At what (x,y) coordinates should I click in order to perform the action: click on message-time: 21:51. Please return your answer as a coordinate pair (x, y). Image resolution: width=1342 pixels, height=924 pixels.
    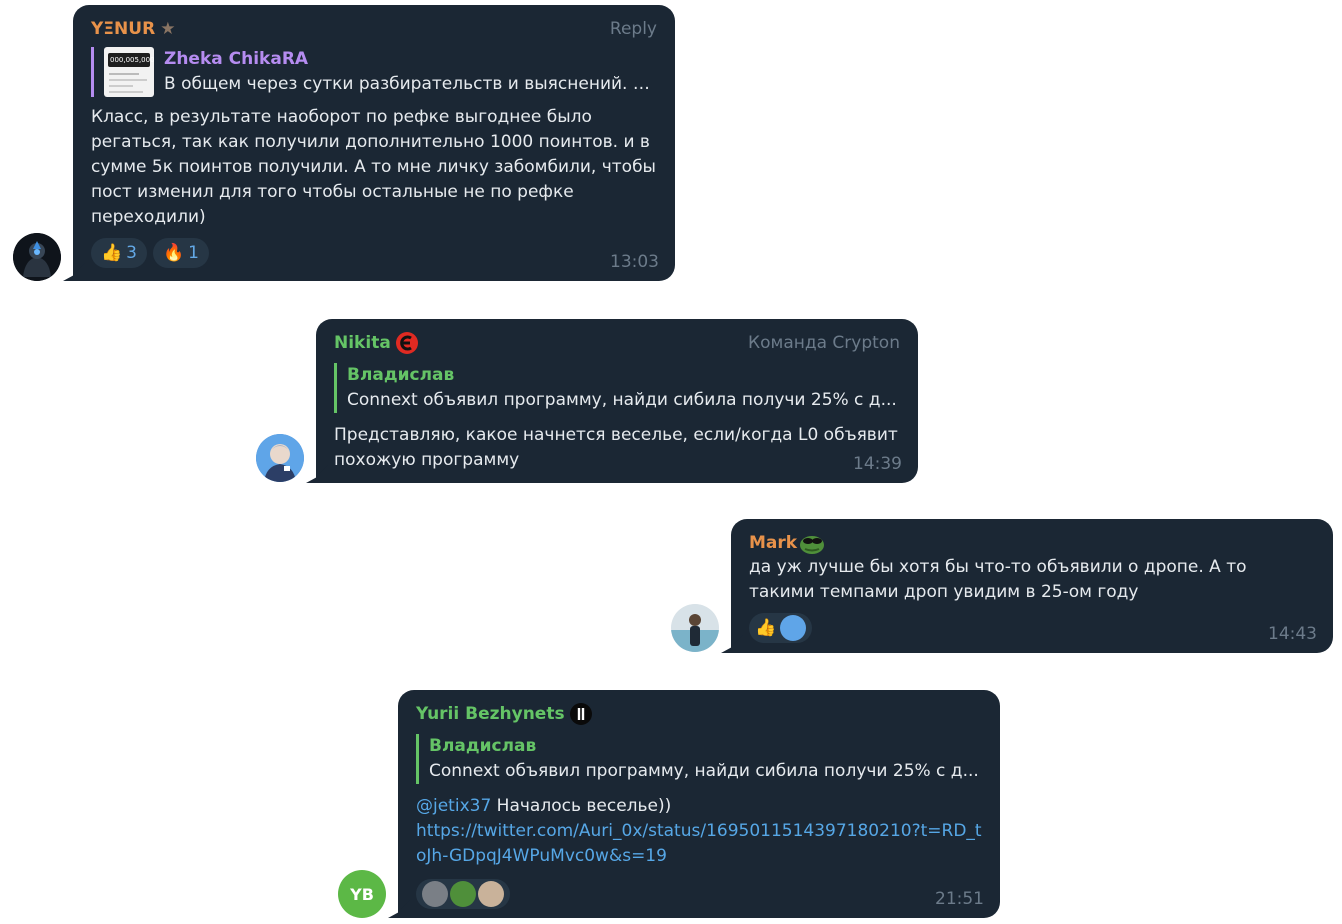
    Looking at the image, I should click on (959, 899).